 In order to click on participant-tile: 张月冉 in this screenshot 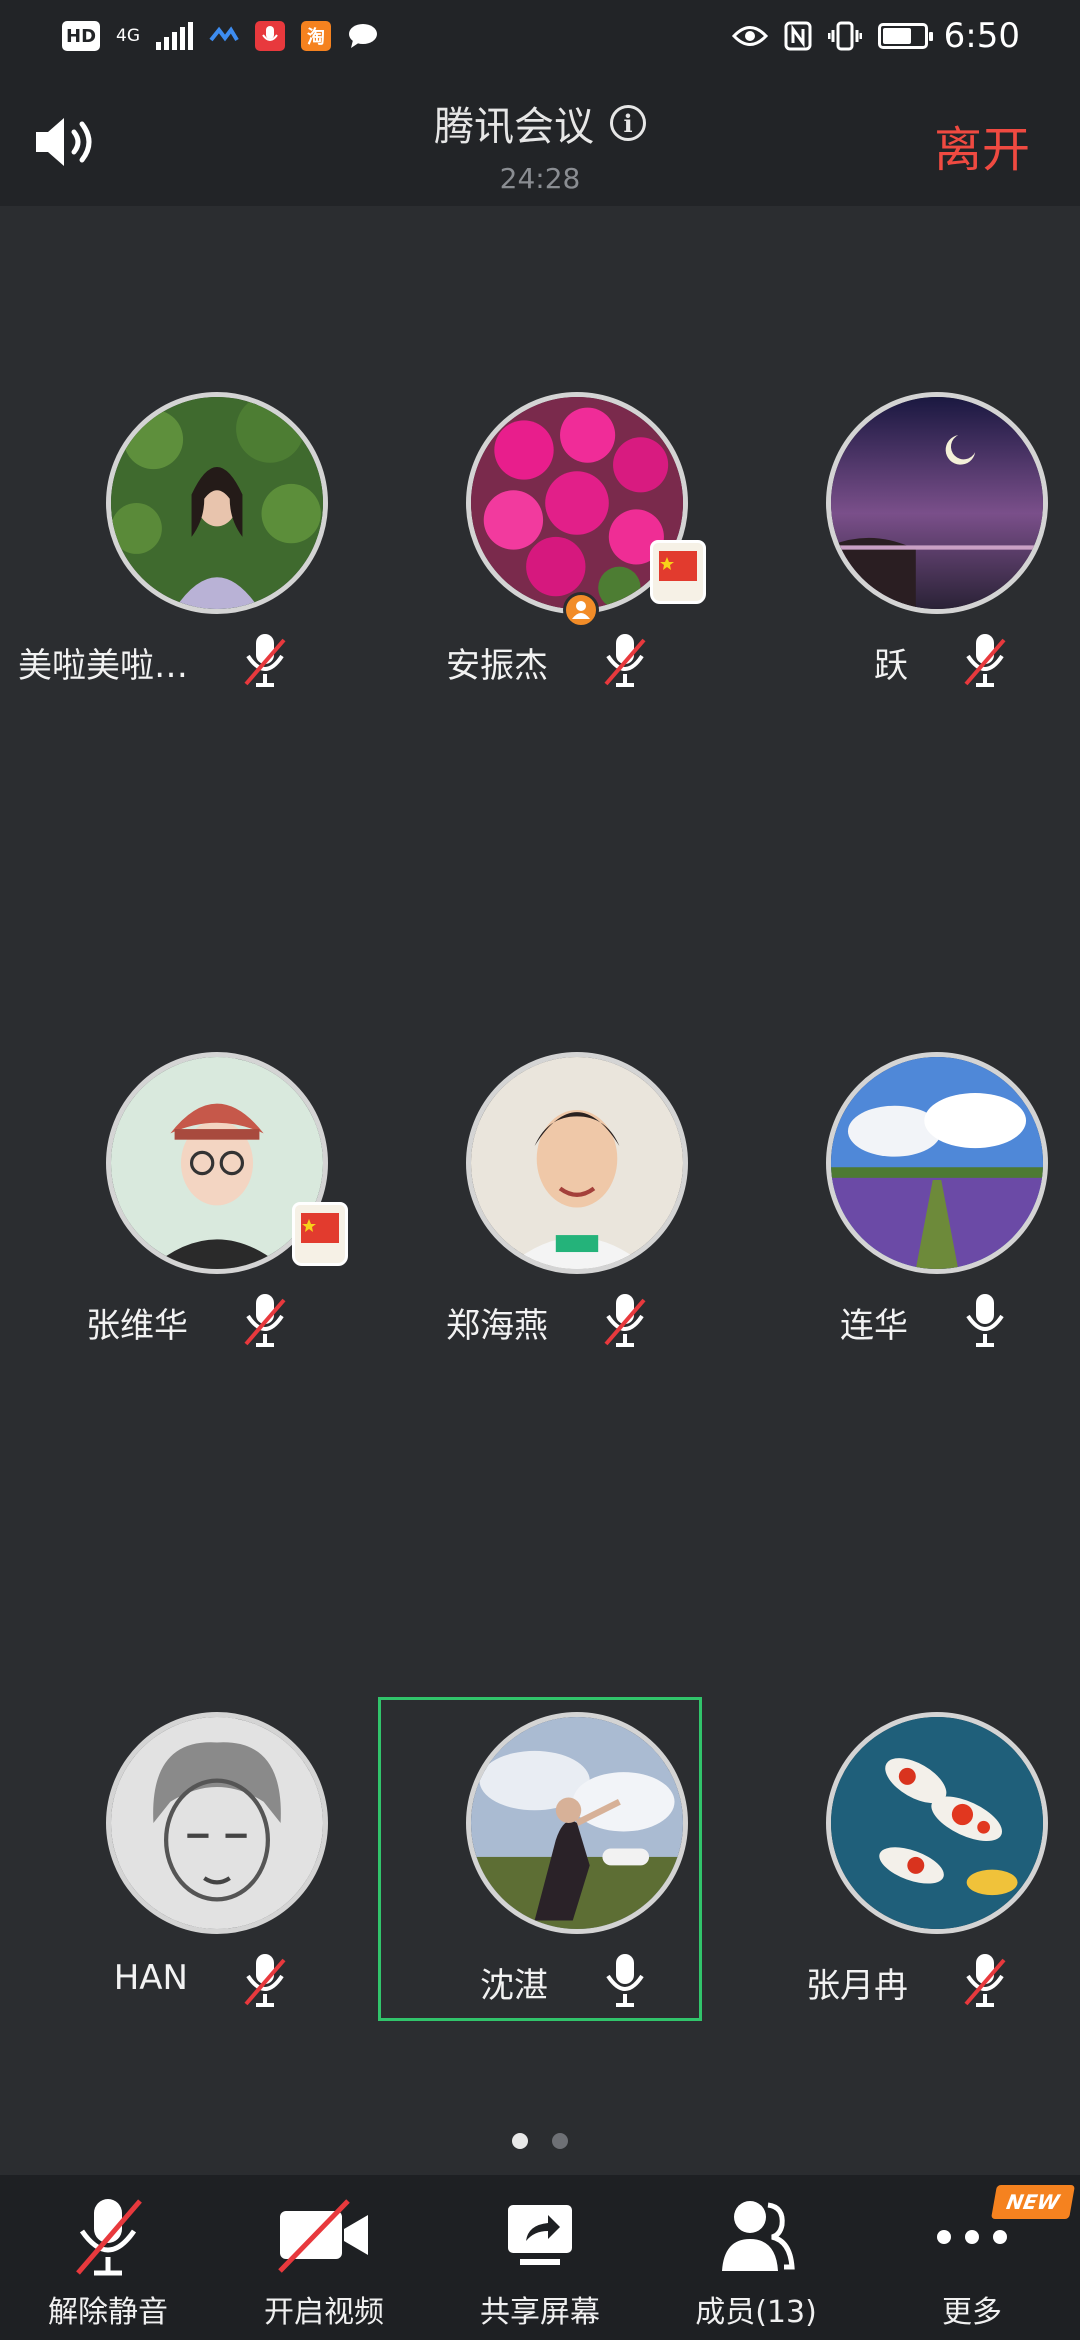, I will do `click(900, 1877)`.